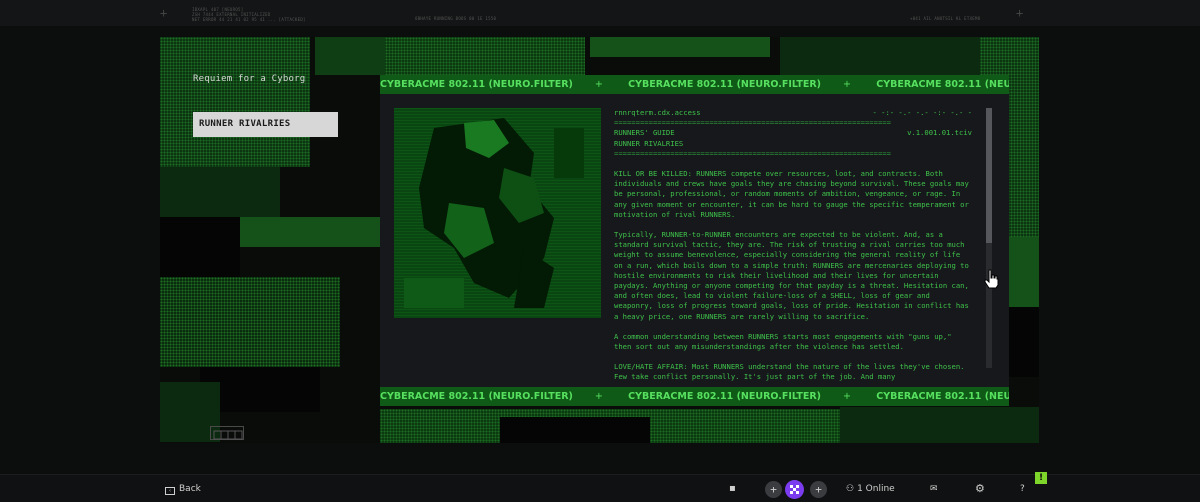 The width and height of the screenshot is (1200, 502). I want to click on nav-item-runner-rivalries: RUNNER RIVALRIES, so click(265, 124).